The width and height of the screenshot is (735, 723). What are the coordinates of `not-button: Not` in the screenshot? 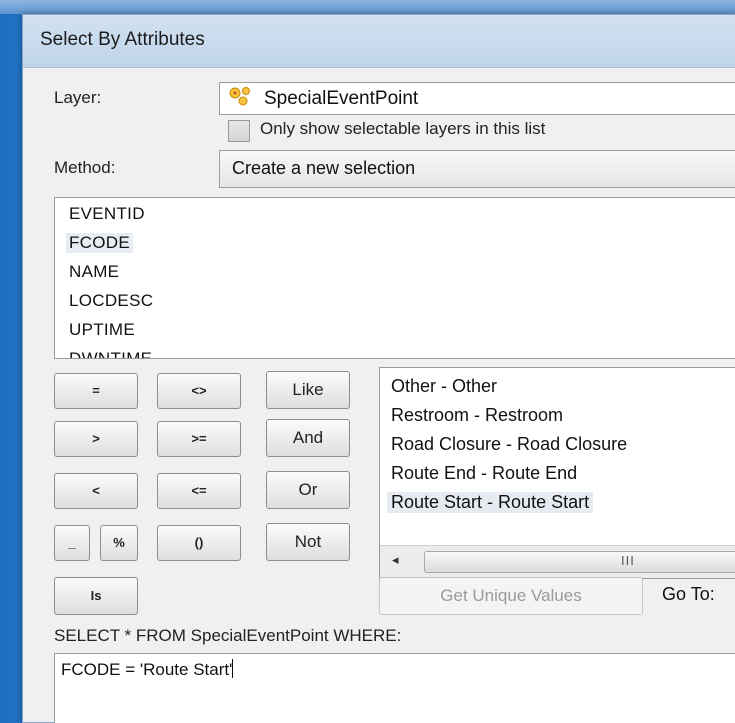 It's located at (308, 542).